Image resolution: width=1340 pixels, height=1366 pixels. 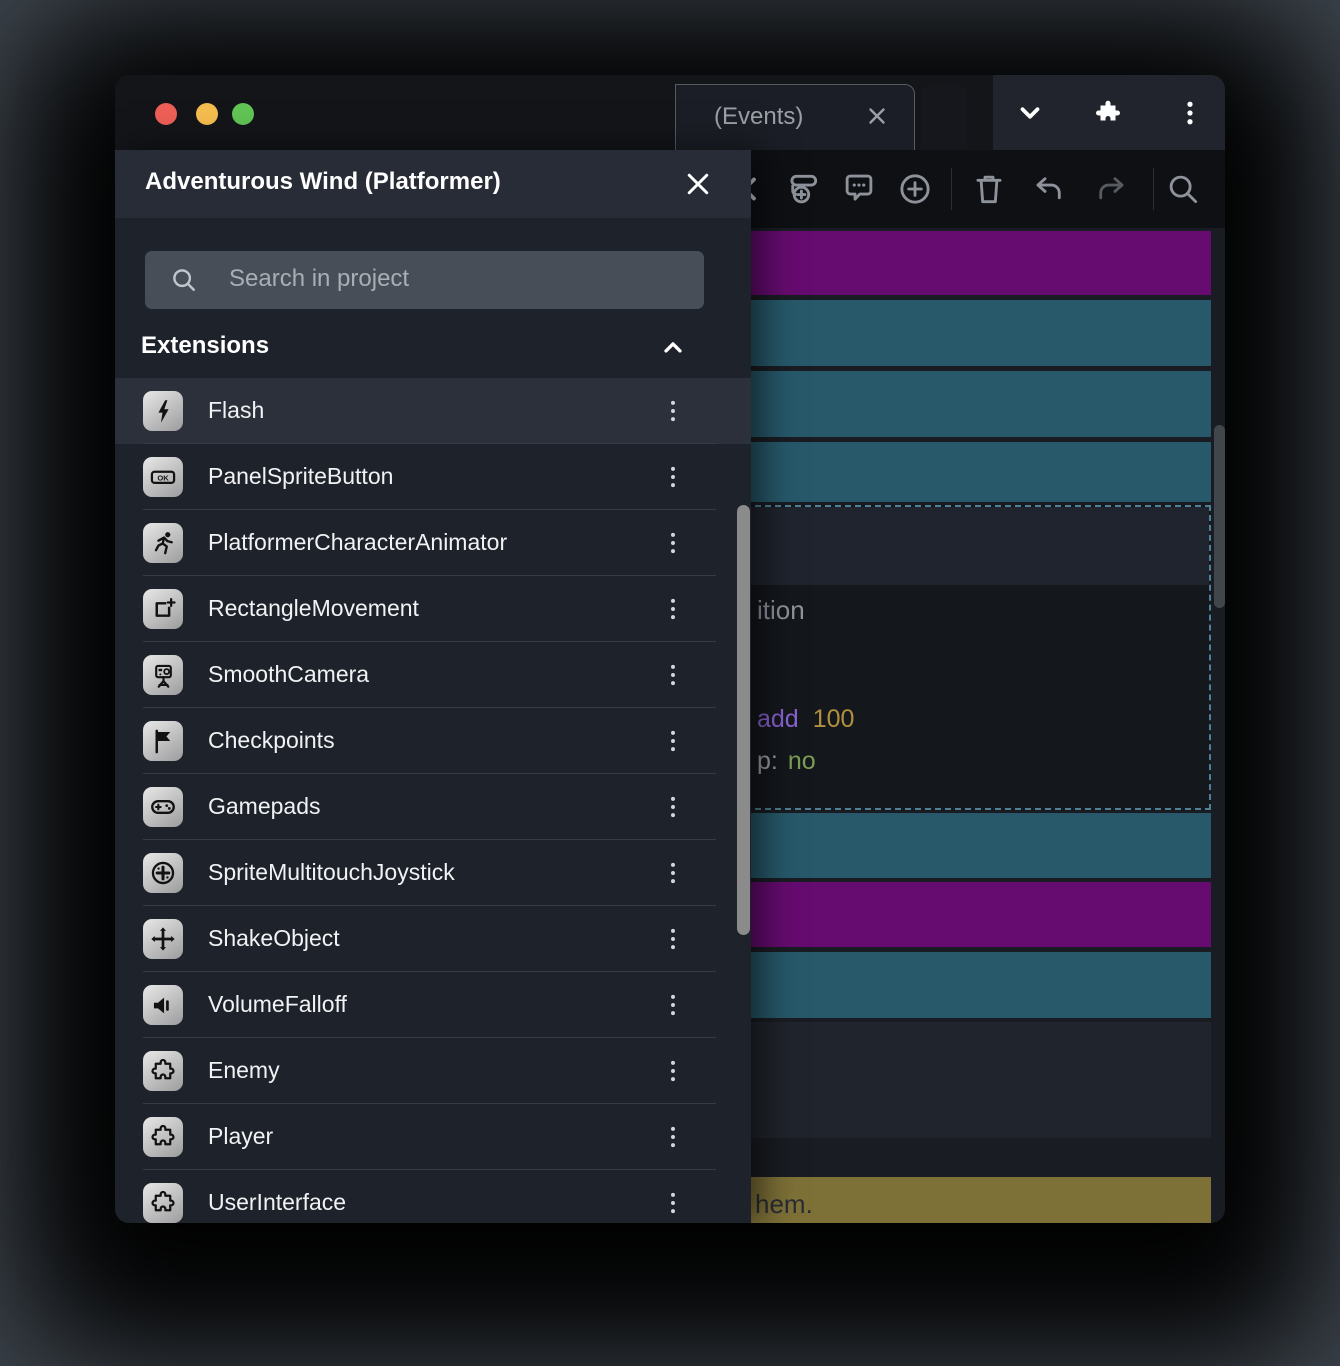 What do you see at coordinates (673, 348) in the screenshot?
I see `chevron-up-icon` at bounding box center [673, 348].